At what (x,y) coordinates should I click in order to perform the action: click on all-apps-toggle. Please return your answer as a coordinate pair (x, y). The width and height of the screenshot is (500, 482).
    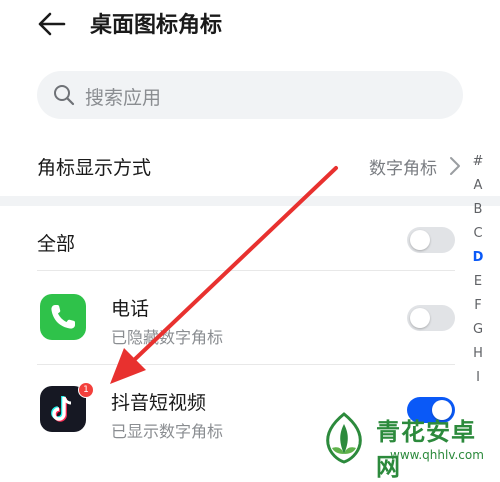
    Looking at the image, I should click on (431, 240).